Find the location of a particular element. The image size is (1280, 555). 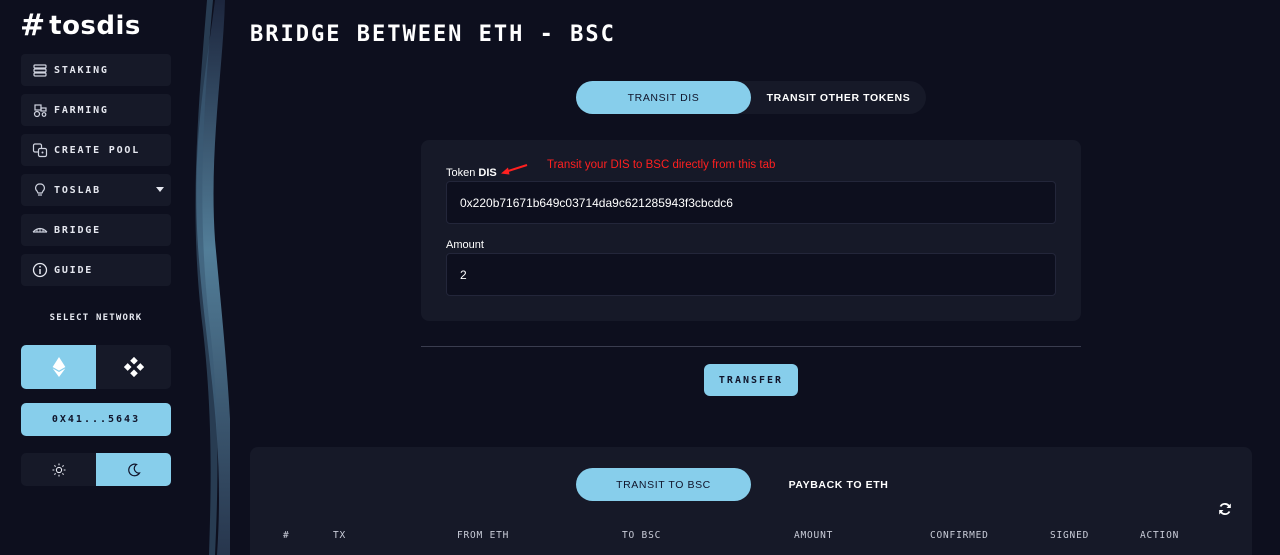

theme-toggle is located at coordinates (96, 469).